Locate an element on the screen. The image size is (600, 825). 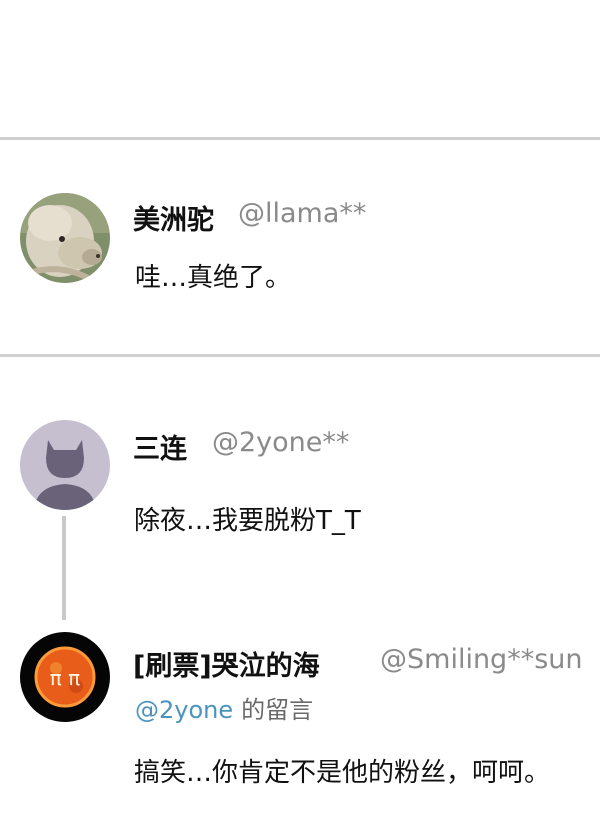
reply-target-link: @2yone is located at coordinates (184, 710).